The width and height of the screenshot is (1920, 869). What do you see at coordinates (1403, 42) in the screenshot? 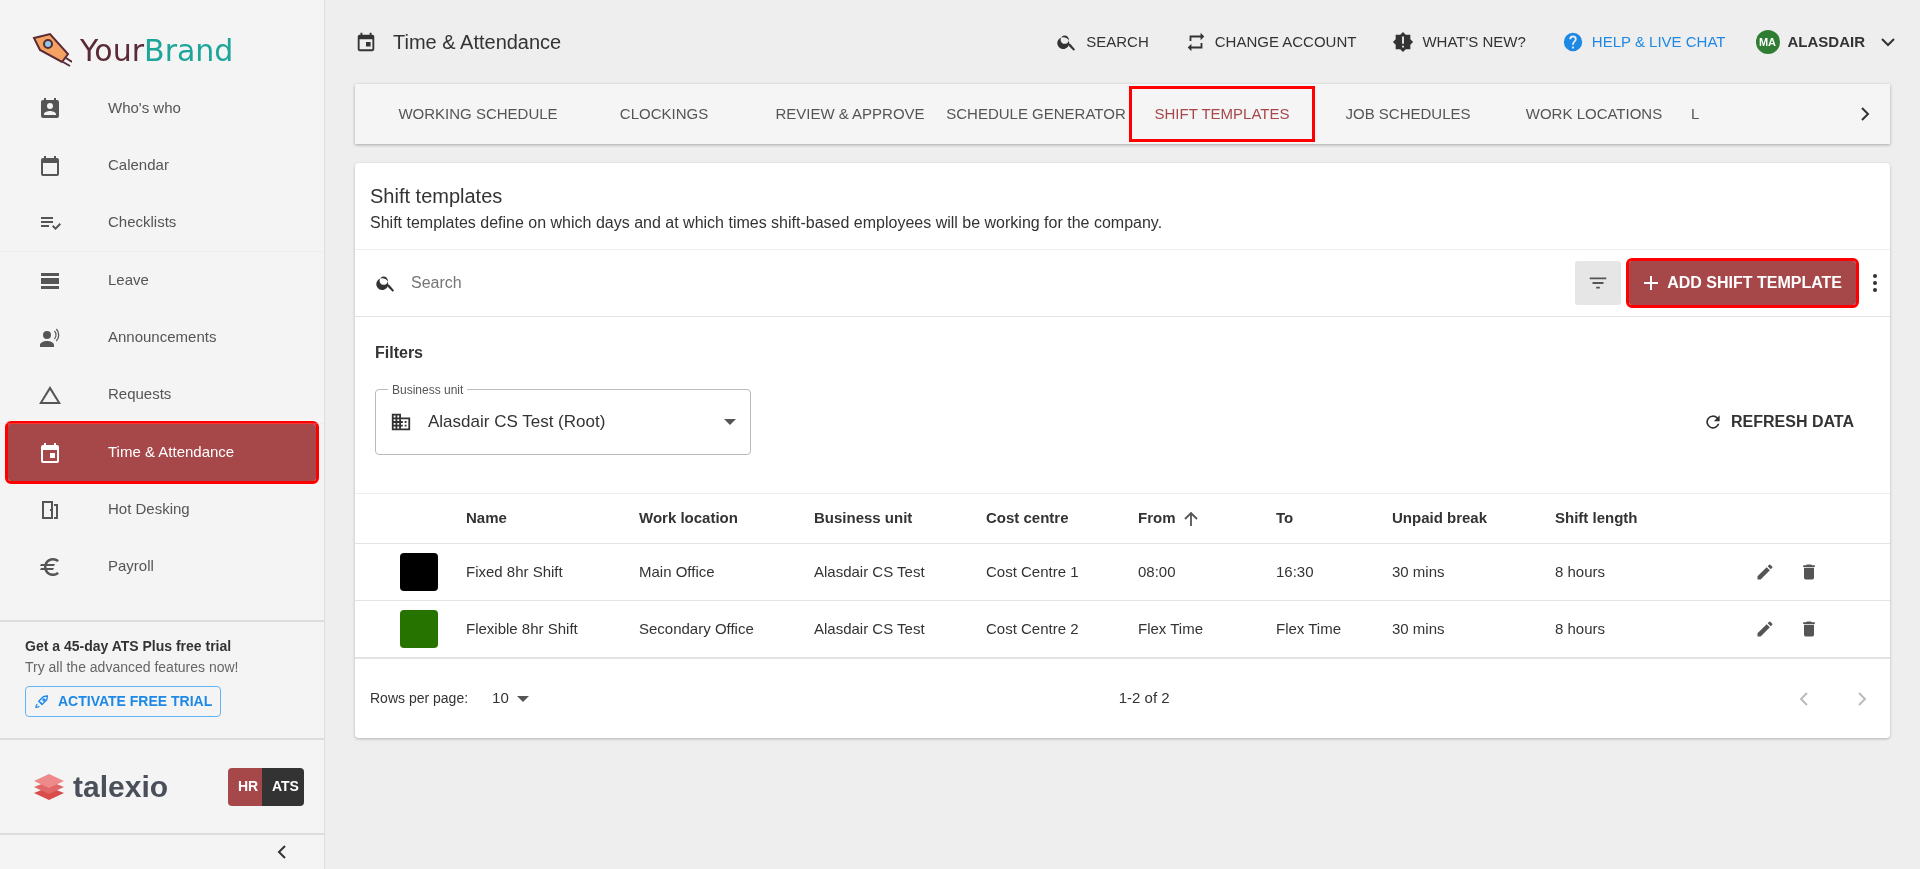
I see `alert-badge-icon` at bounding box center [1403, 42].